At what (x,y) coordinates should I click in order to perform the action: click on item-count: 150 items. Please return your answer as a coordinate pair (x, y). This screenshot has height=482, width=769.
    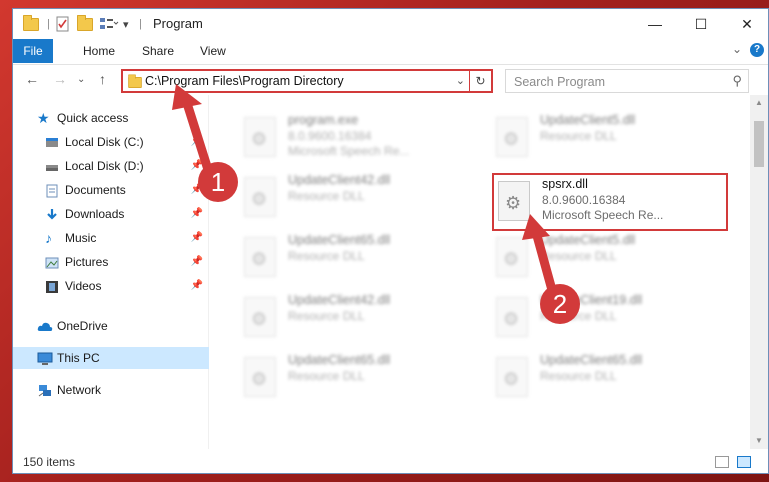
    Looking at the image, I should click on (49, 462).